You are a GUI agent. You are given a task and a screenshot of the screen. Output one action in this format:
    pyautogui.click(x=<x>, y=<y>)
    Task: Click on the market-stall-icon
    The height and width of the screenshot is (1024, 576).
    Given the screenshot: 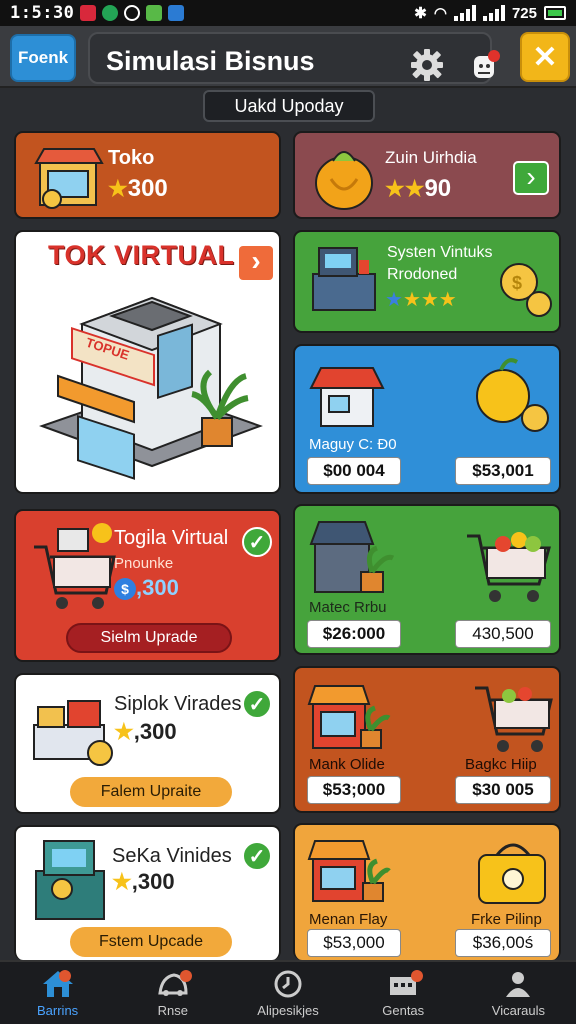 What is the action you would take?
    pyautogui.click(x=352, y=557)
    